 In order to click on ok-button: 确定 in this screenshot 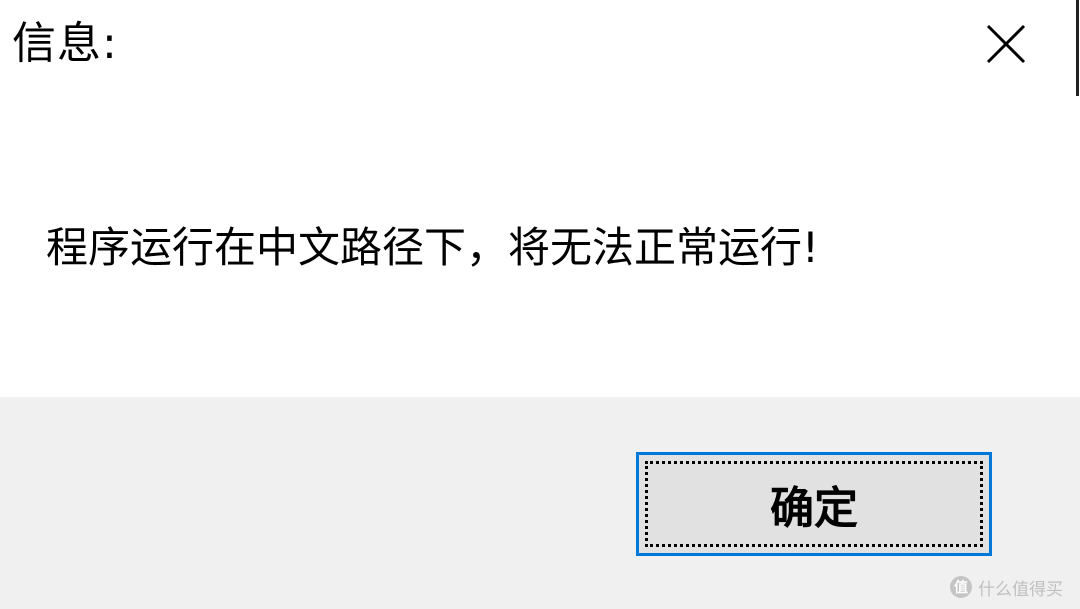, I will do `click(814, 504)`.